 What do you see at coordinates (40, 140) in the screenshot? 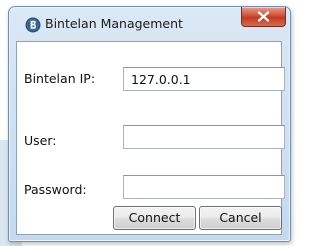
I see `user-label: User:` at bounding box center [40, 140].